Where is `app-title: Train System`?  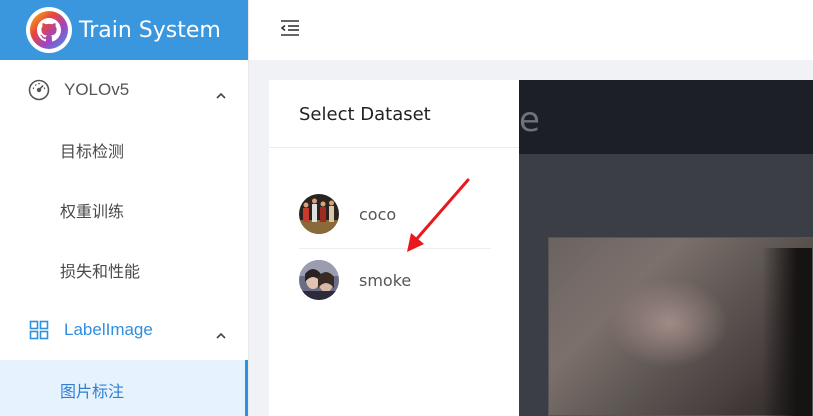
app-title: Train System is located at coordinates (150, 30).